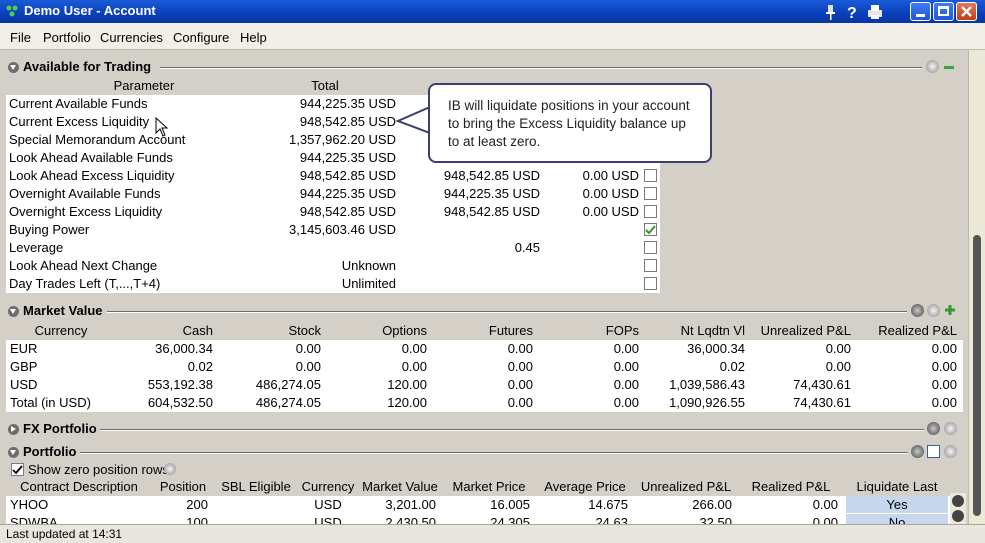 This screenshot has width=985, height=543. What do you see at coordinates (950, 310) in the screenshot?
I see `add-icon` at bounding box center [950, 310].